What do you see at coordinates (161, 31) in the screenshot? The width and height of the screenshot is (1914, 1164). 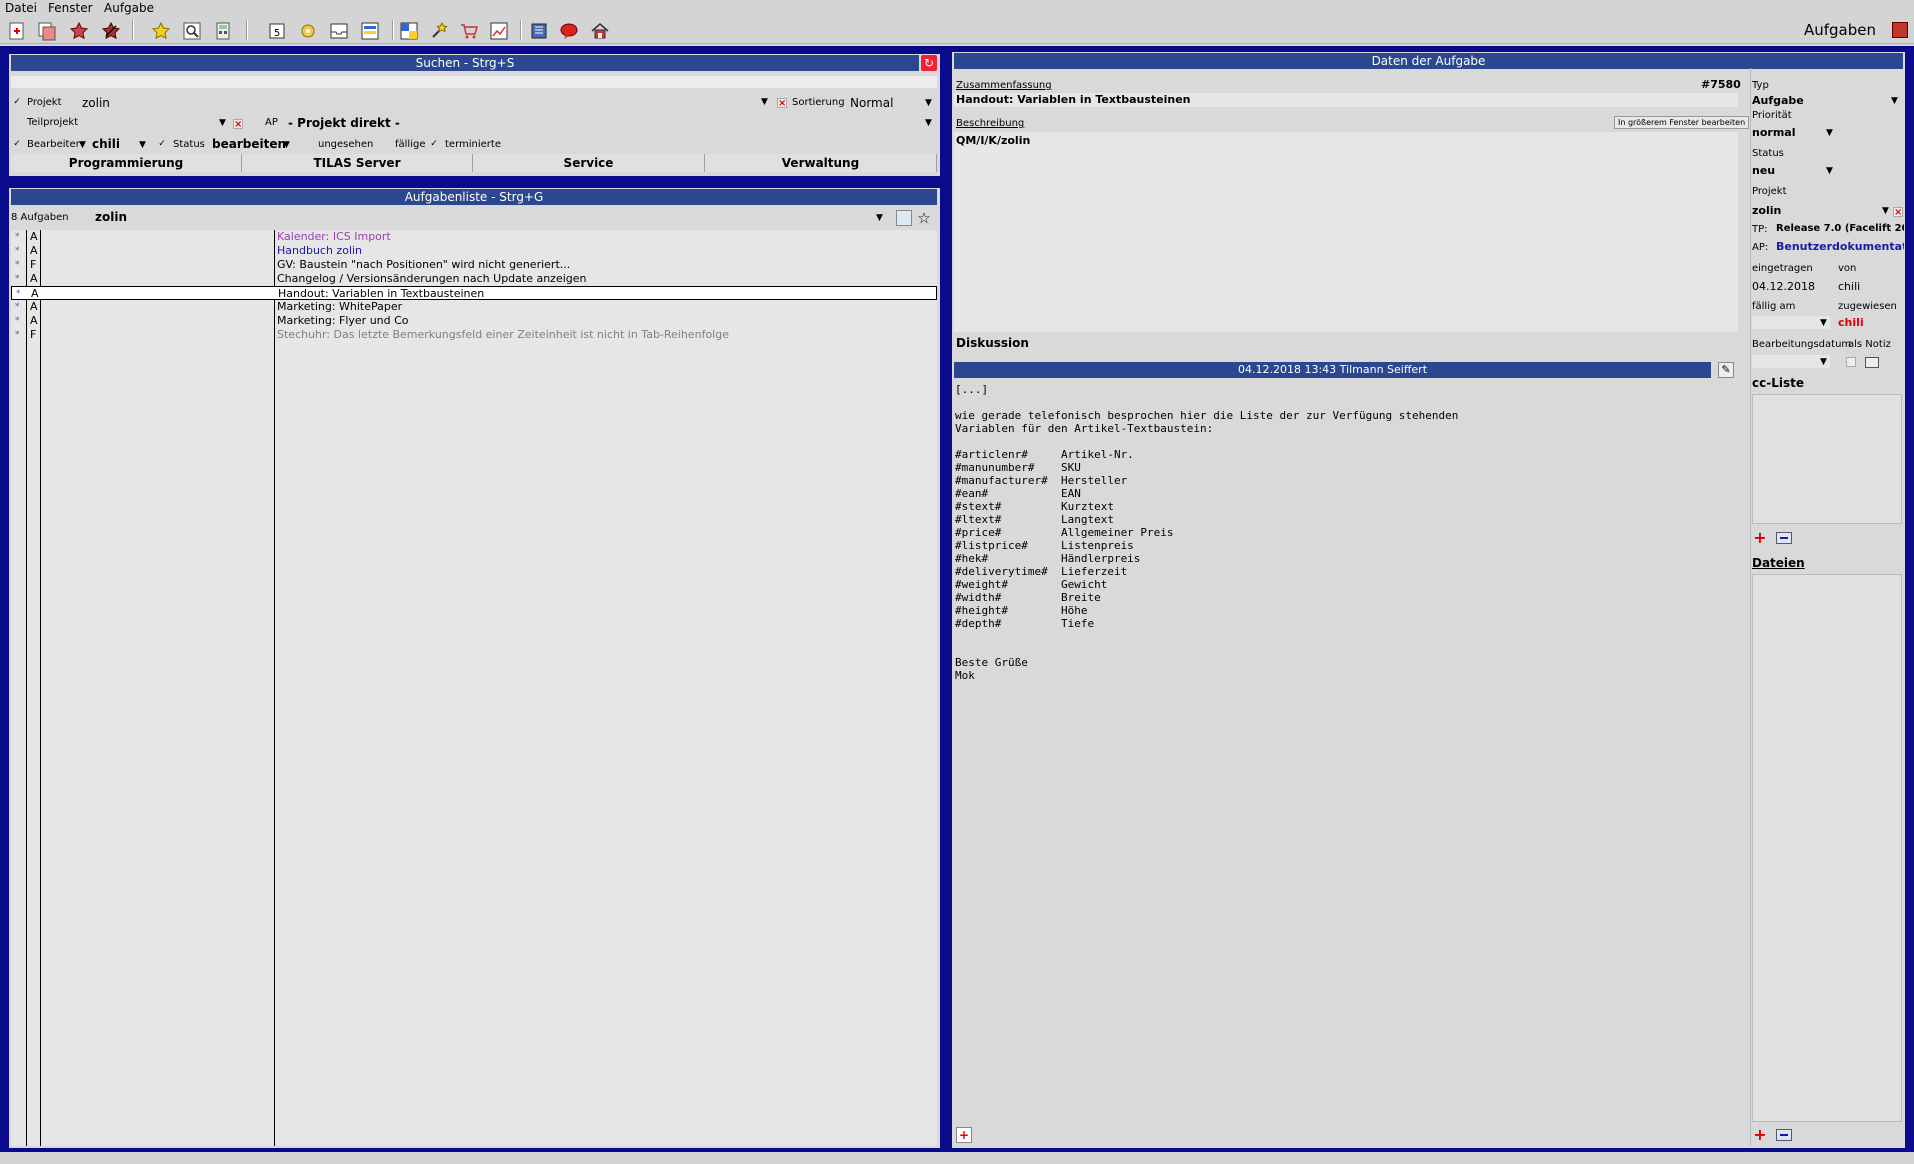 I see `star-icon` at bounding box center [161, 31].